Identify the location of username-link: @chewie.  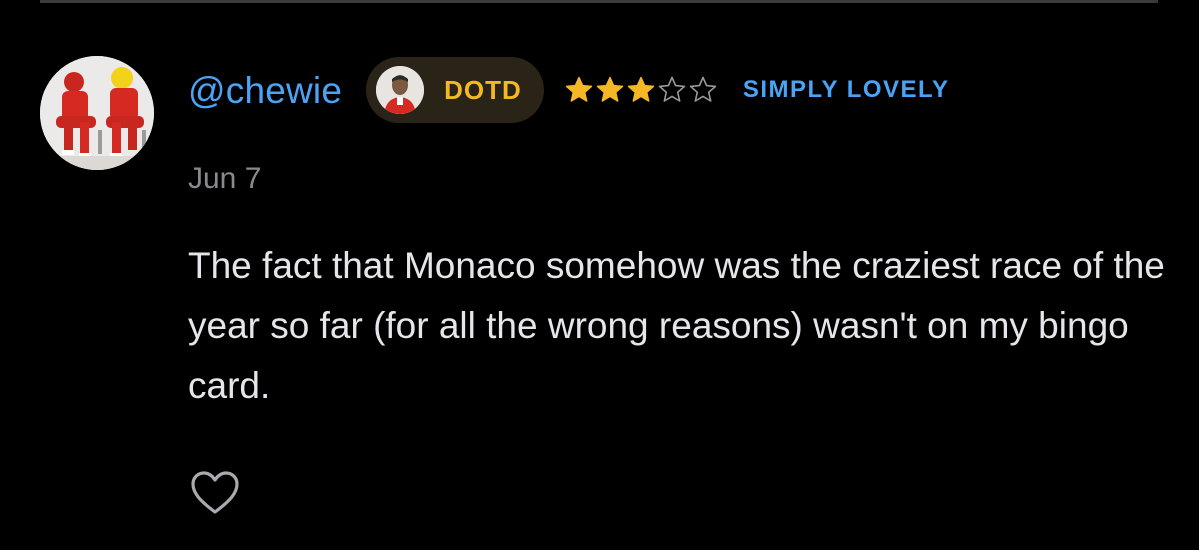
(265, 90).